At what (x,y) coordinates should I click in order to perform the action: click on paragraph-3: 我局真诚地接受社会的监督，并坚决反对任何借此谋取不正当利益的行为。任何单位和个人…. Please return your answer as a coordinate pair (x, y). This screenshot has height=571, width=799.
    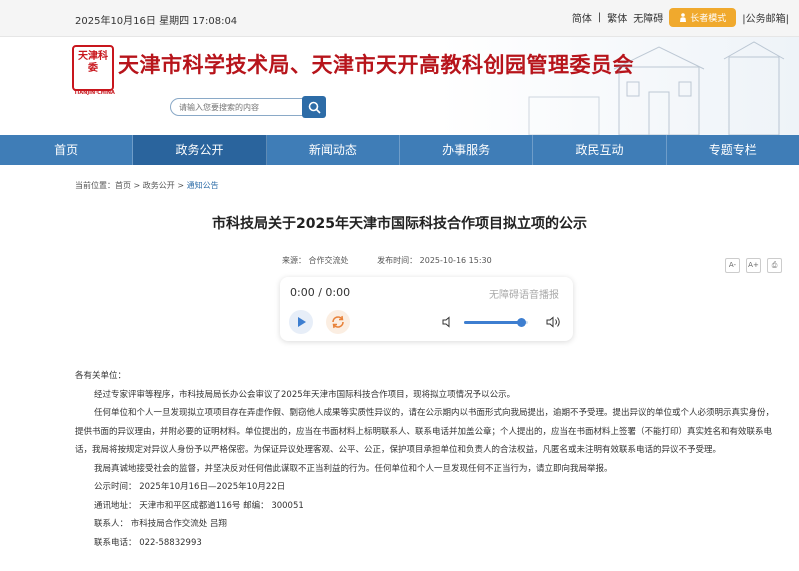
    Looking at the image, I should click on (353, 468).